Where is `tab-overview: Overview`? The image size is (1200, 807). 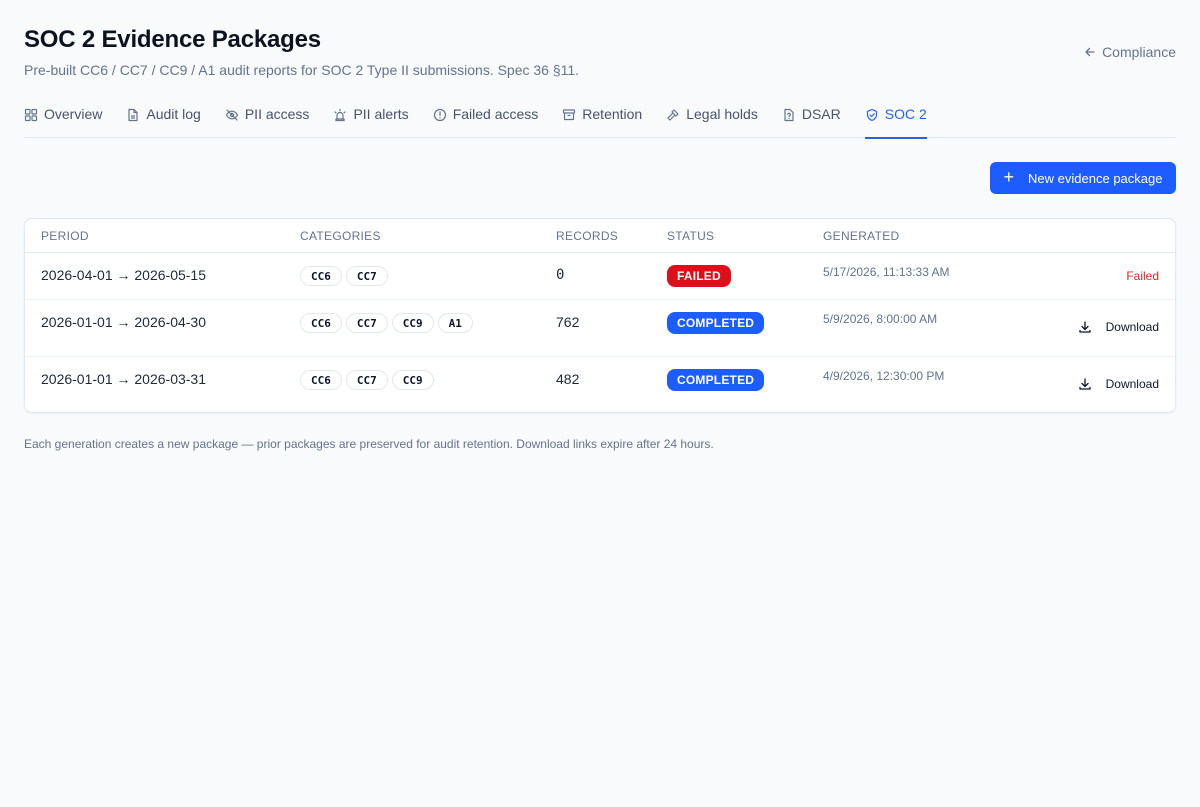
tab-overview: Overview is located at coordinates (63, 117).